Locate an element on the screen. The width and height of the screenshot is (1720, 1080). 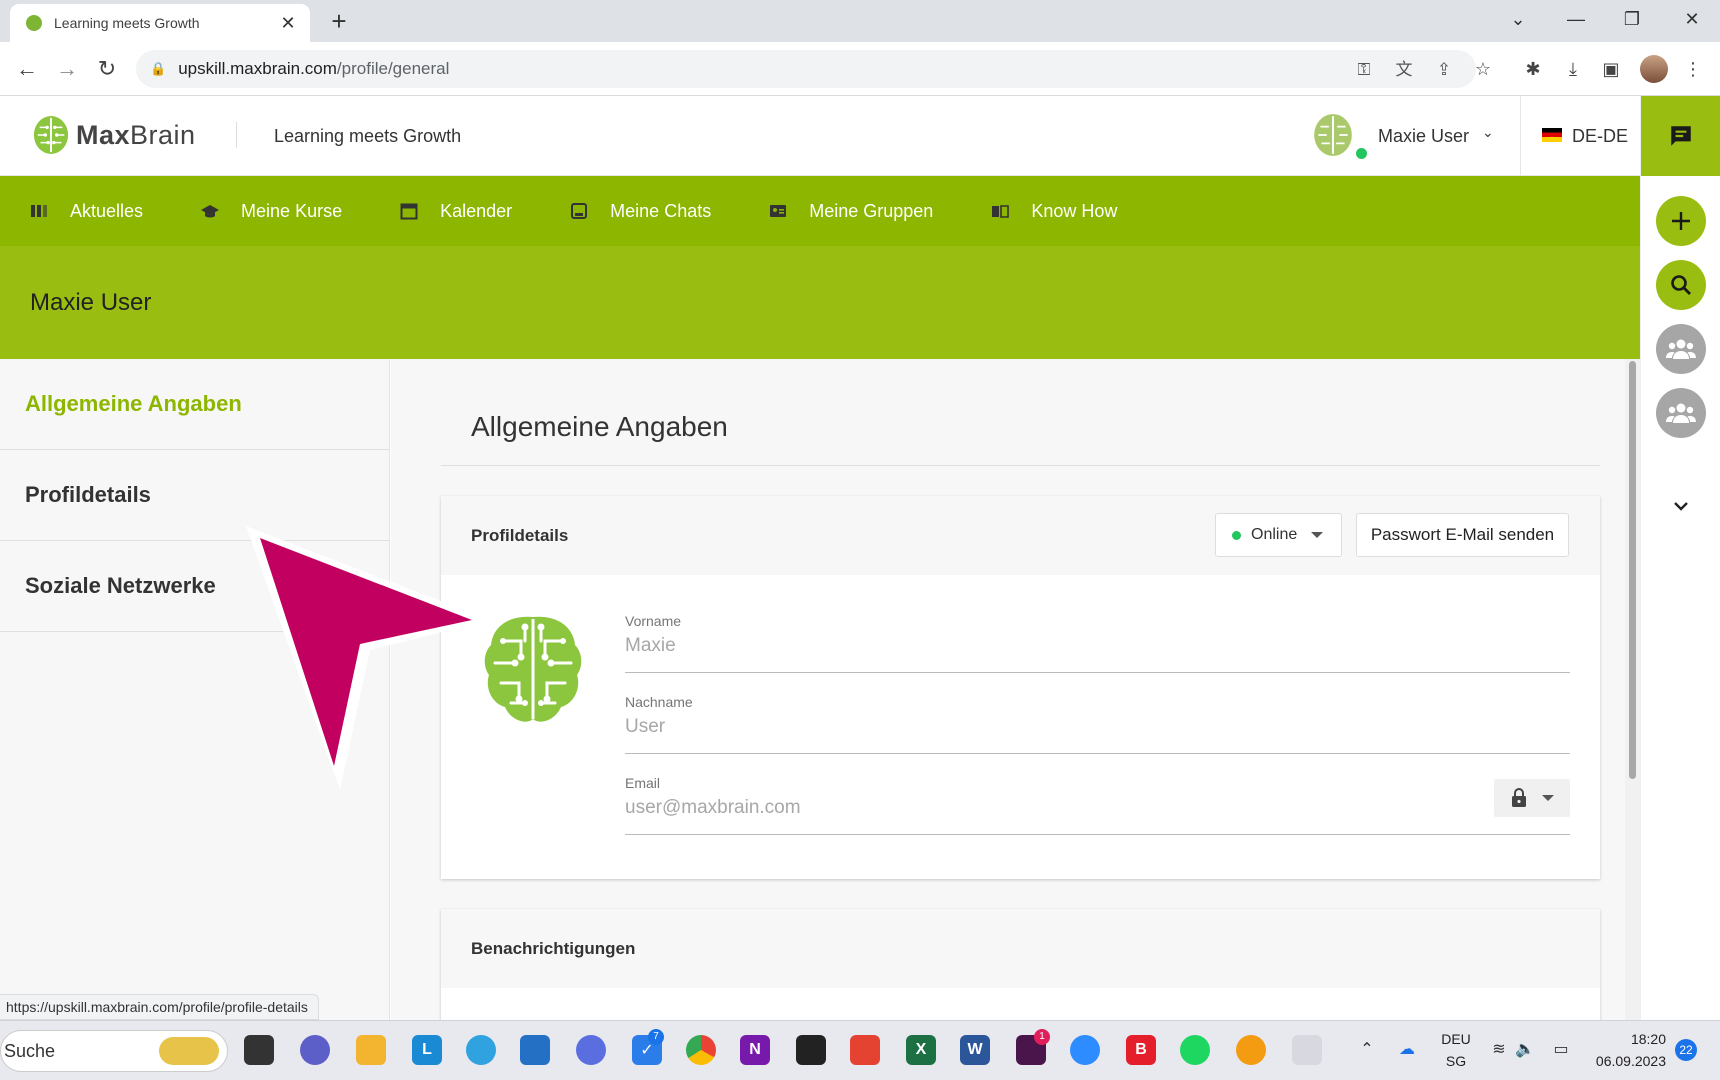
more-menu-icon: ⋮ is located at coordinates (1693, 69).